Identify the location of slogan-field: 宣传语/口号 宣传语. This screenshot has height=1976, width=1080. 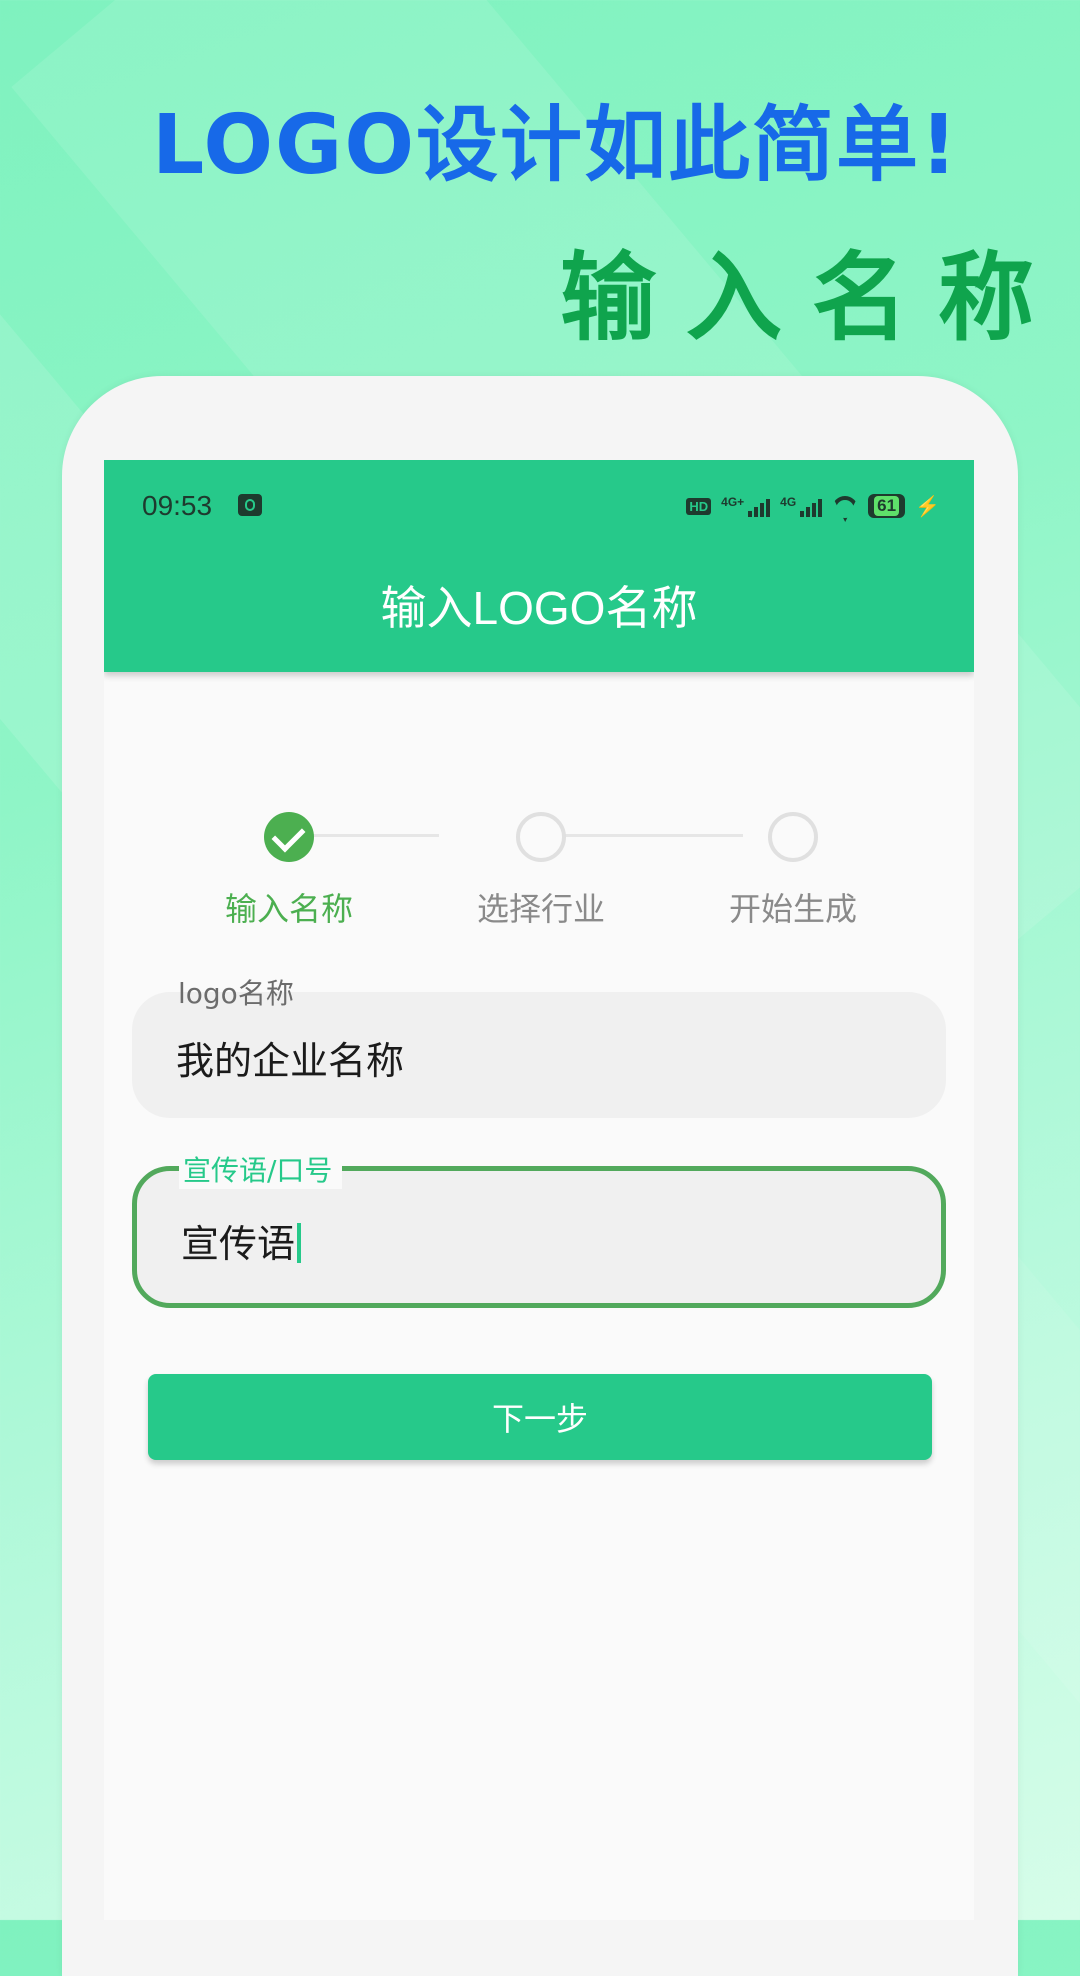
(539, 1228).